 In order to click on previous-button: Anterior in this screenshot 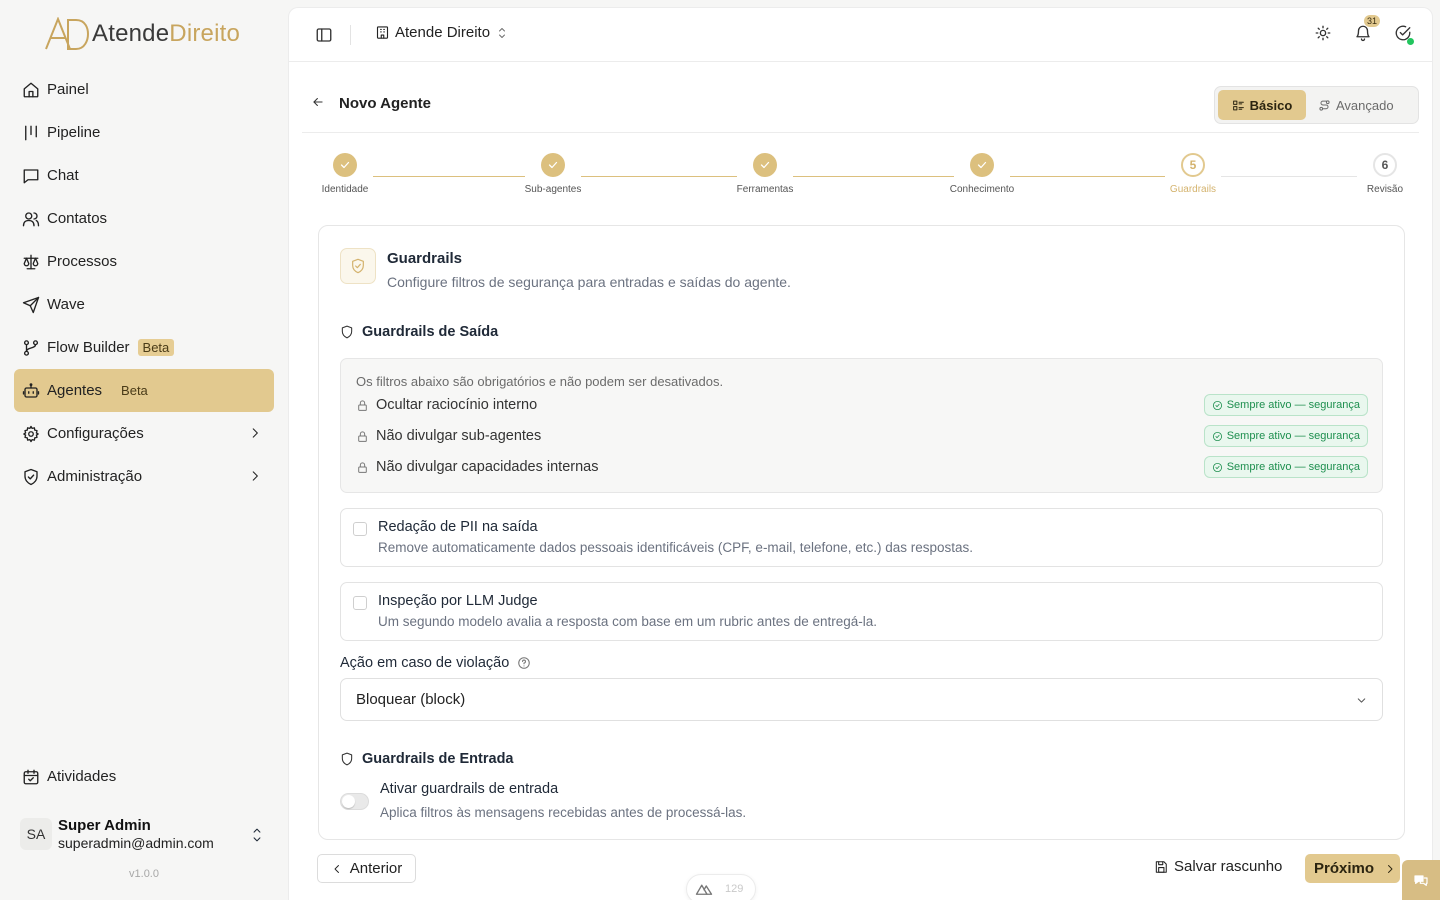, I will do `click(366, 868)`.